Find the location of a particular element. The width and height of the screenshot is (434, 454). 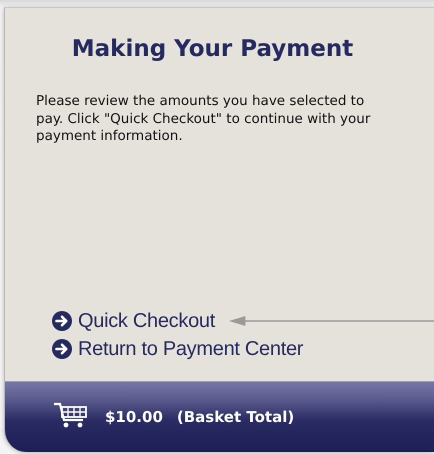

shopping-cart-icon is located at coordinates (71, 415).